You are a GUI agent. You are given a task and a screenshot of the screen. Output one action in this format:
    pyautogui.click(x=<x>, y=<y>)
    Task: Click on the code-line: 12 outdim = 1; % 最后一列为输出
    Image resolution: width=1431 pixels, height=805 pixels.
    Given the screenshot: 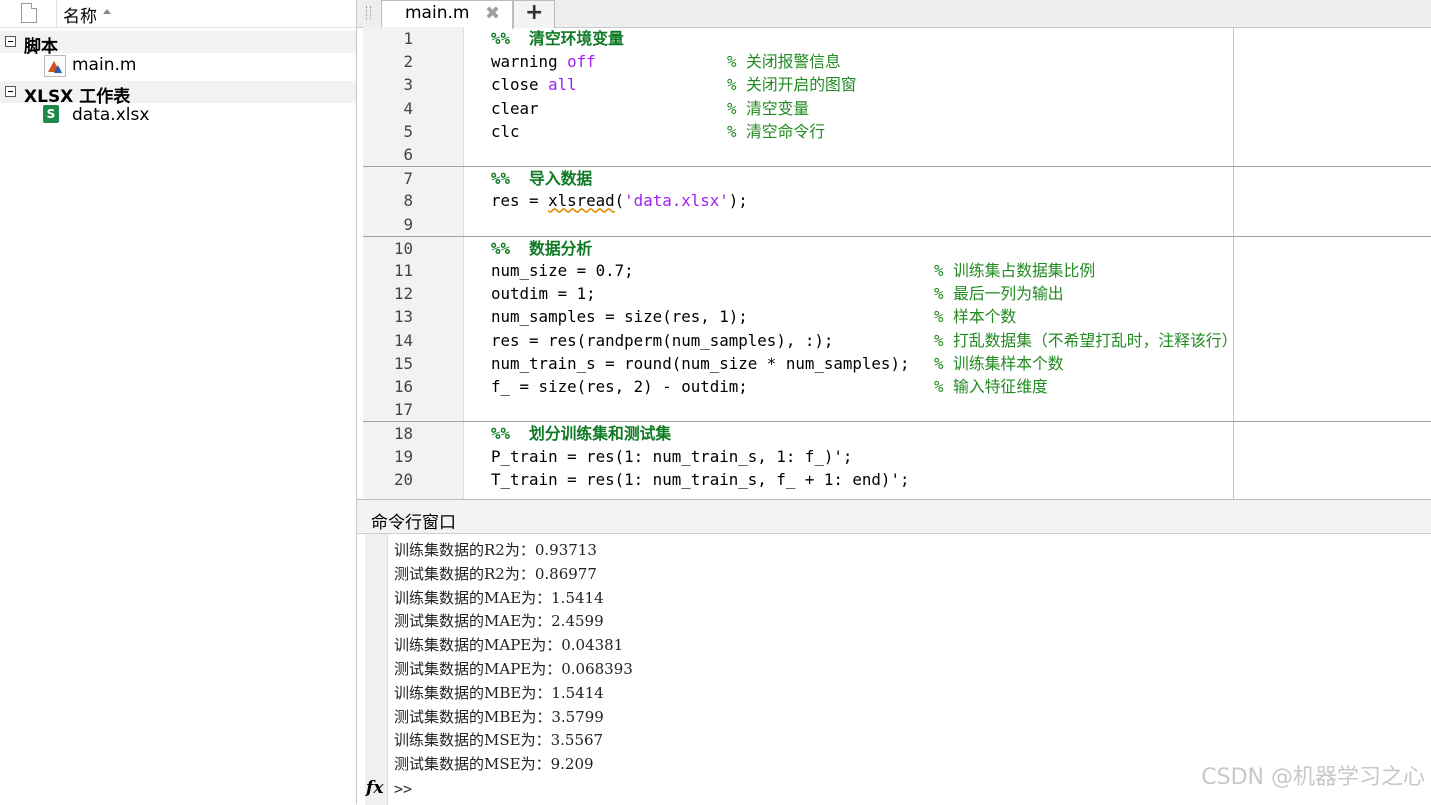 What is the action you would take?
    pyautogui.click(x=897, y=293)
    